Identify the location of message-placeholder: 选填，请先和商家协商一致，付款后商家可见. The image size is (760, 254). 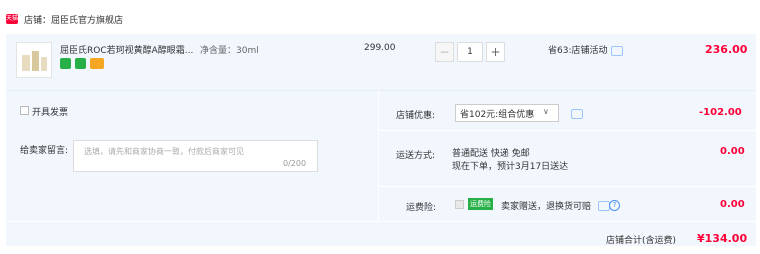
(164, 151).